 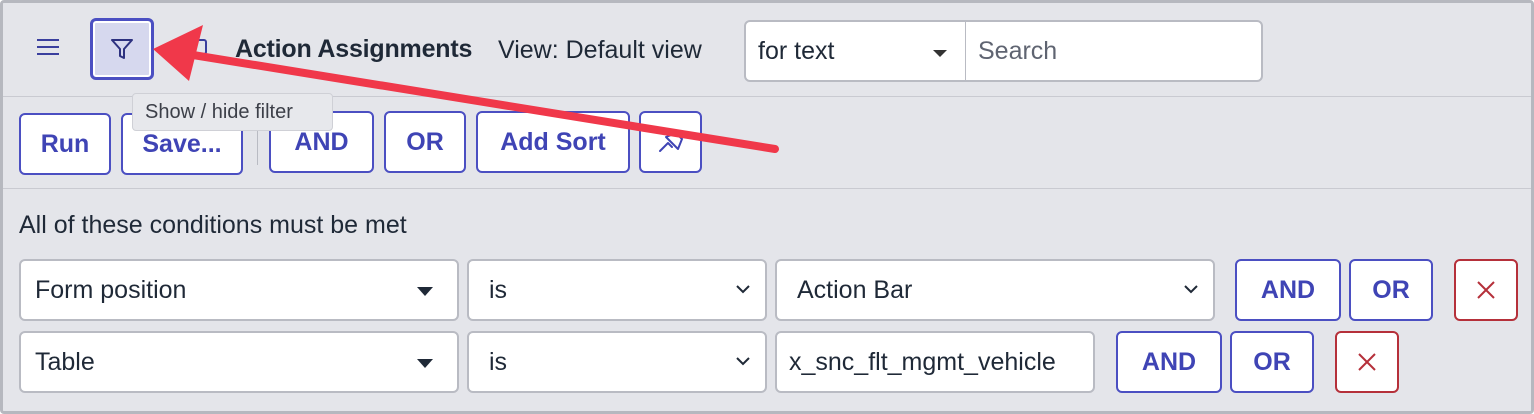 What do you see at coordinates (65, 361) in the screenshot?
I see `condition-field-value: Table` at bounding box center [65, 361].